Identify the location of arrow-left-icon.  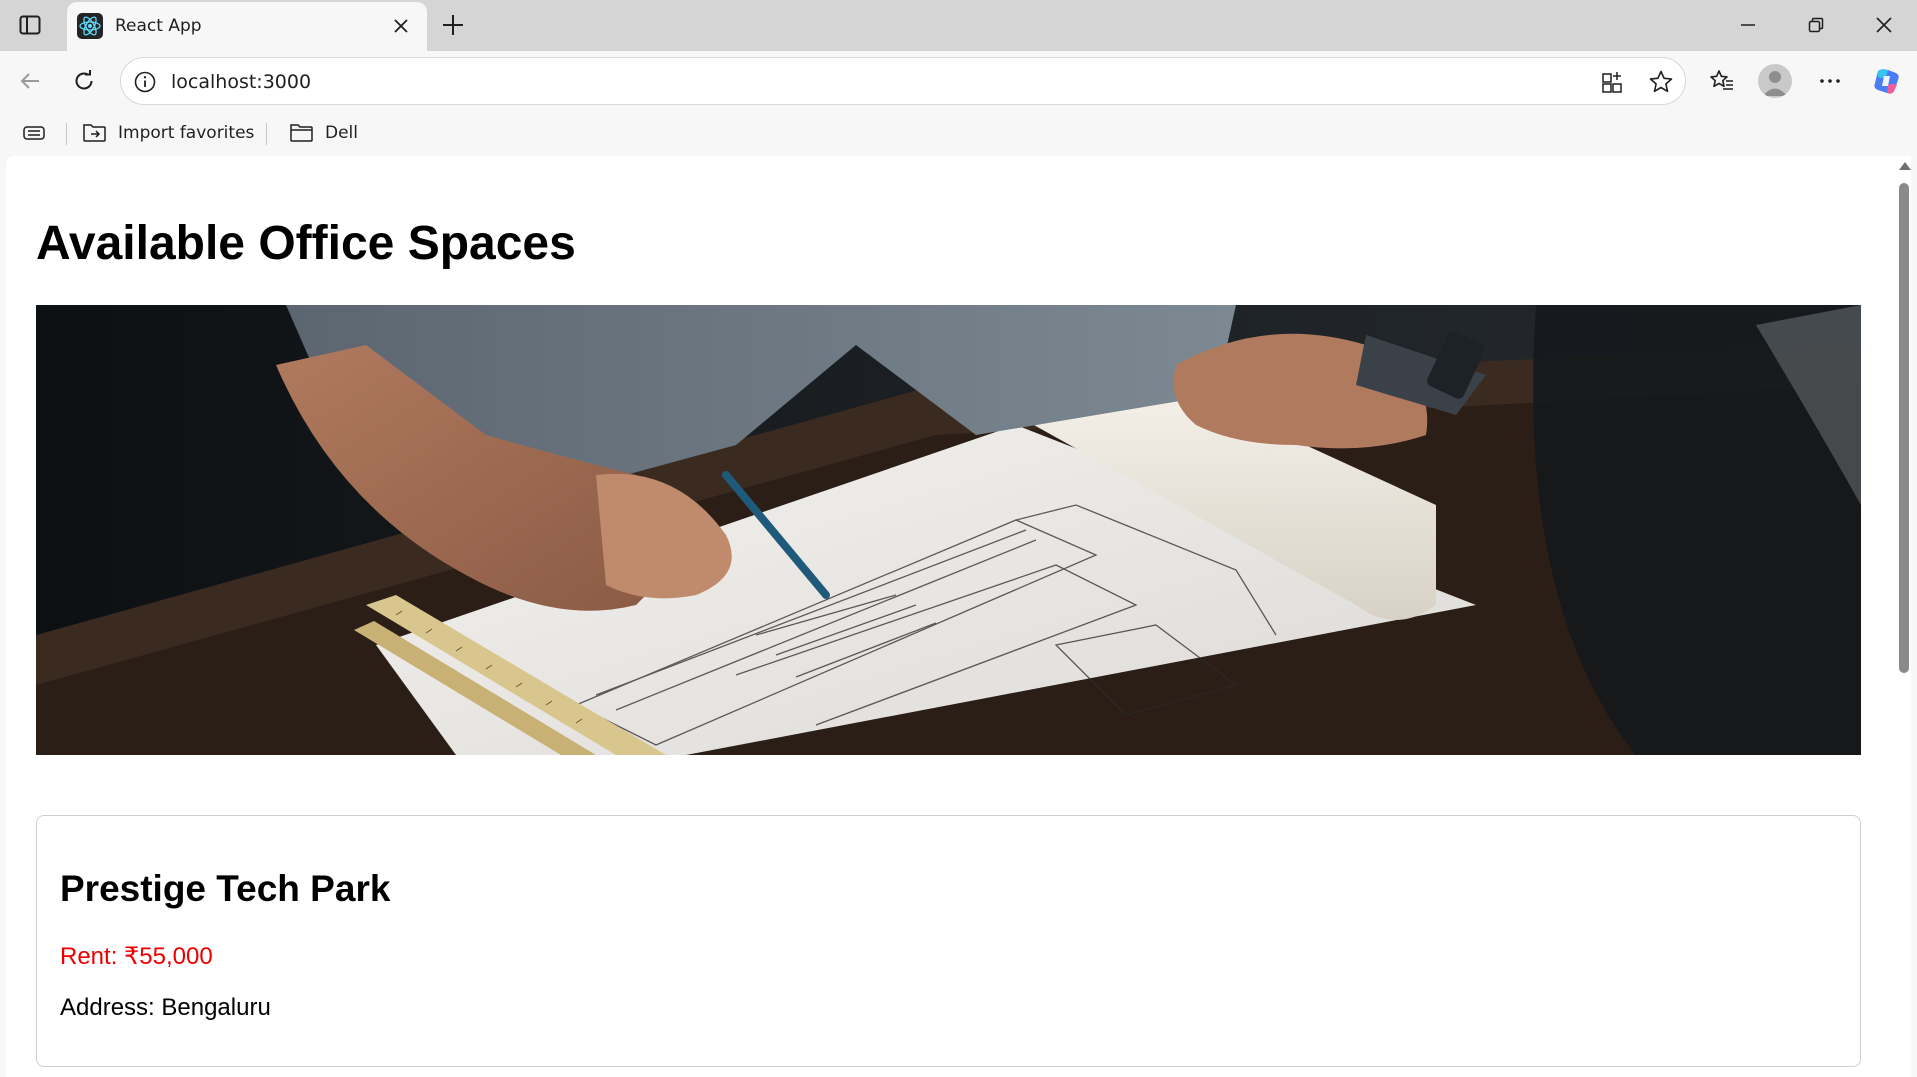
(29, 81).